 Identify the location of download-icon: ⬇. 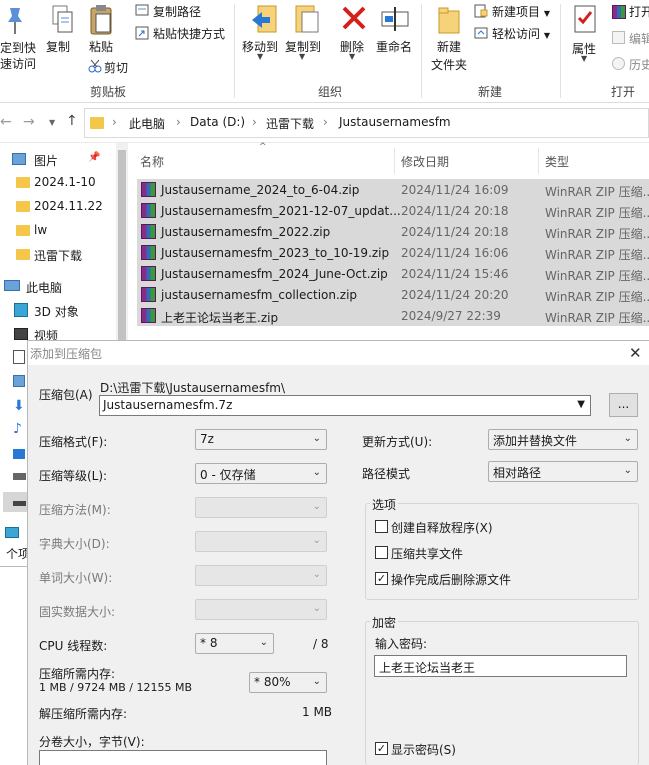
(19, 406).